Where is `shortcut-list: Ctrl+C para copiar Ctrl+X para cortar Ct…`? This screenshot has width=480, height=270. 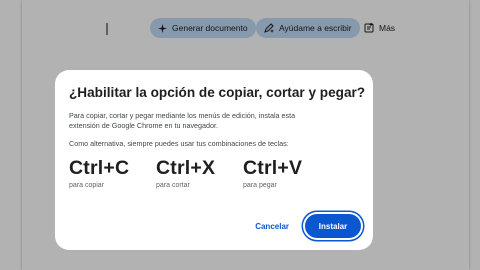 shortcut-list: Ctrl+C para copiar Ctrl+X para cortar Ct… is located at coordinates (199, 173).